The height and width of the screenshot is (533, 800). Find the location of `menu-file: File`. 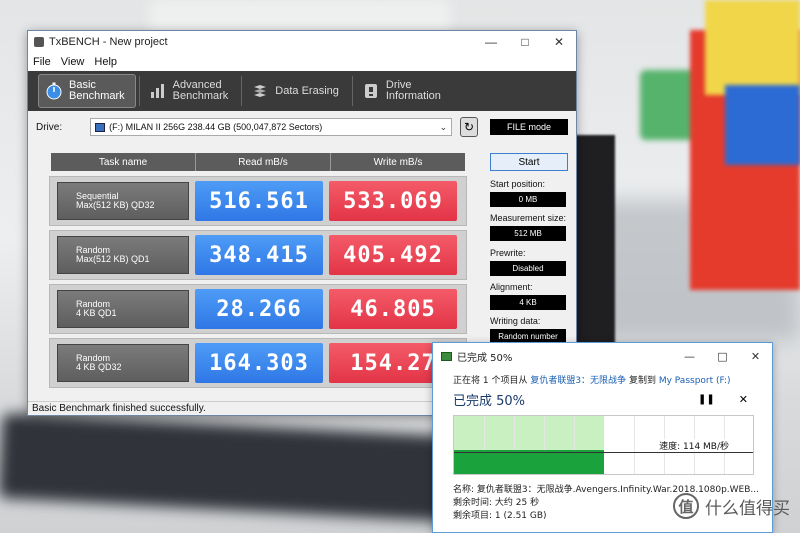

menu-file: File is located at coordinates (42, 62).